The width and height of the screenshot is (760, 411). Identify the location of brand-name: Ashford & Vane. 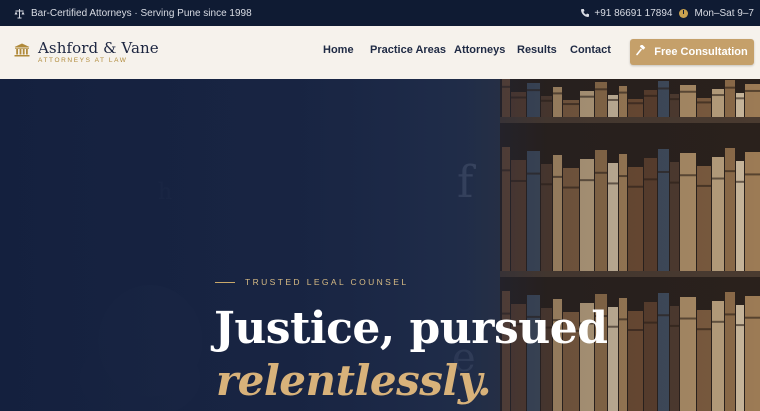
(98, 48).